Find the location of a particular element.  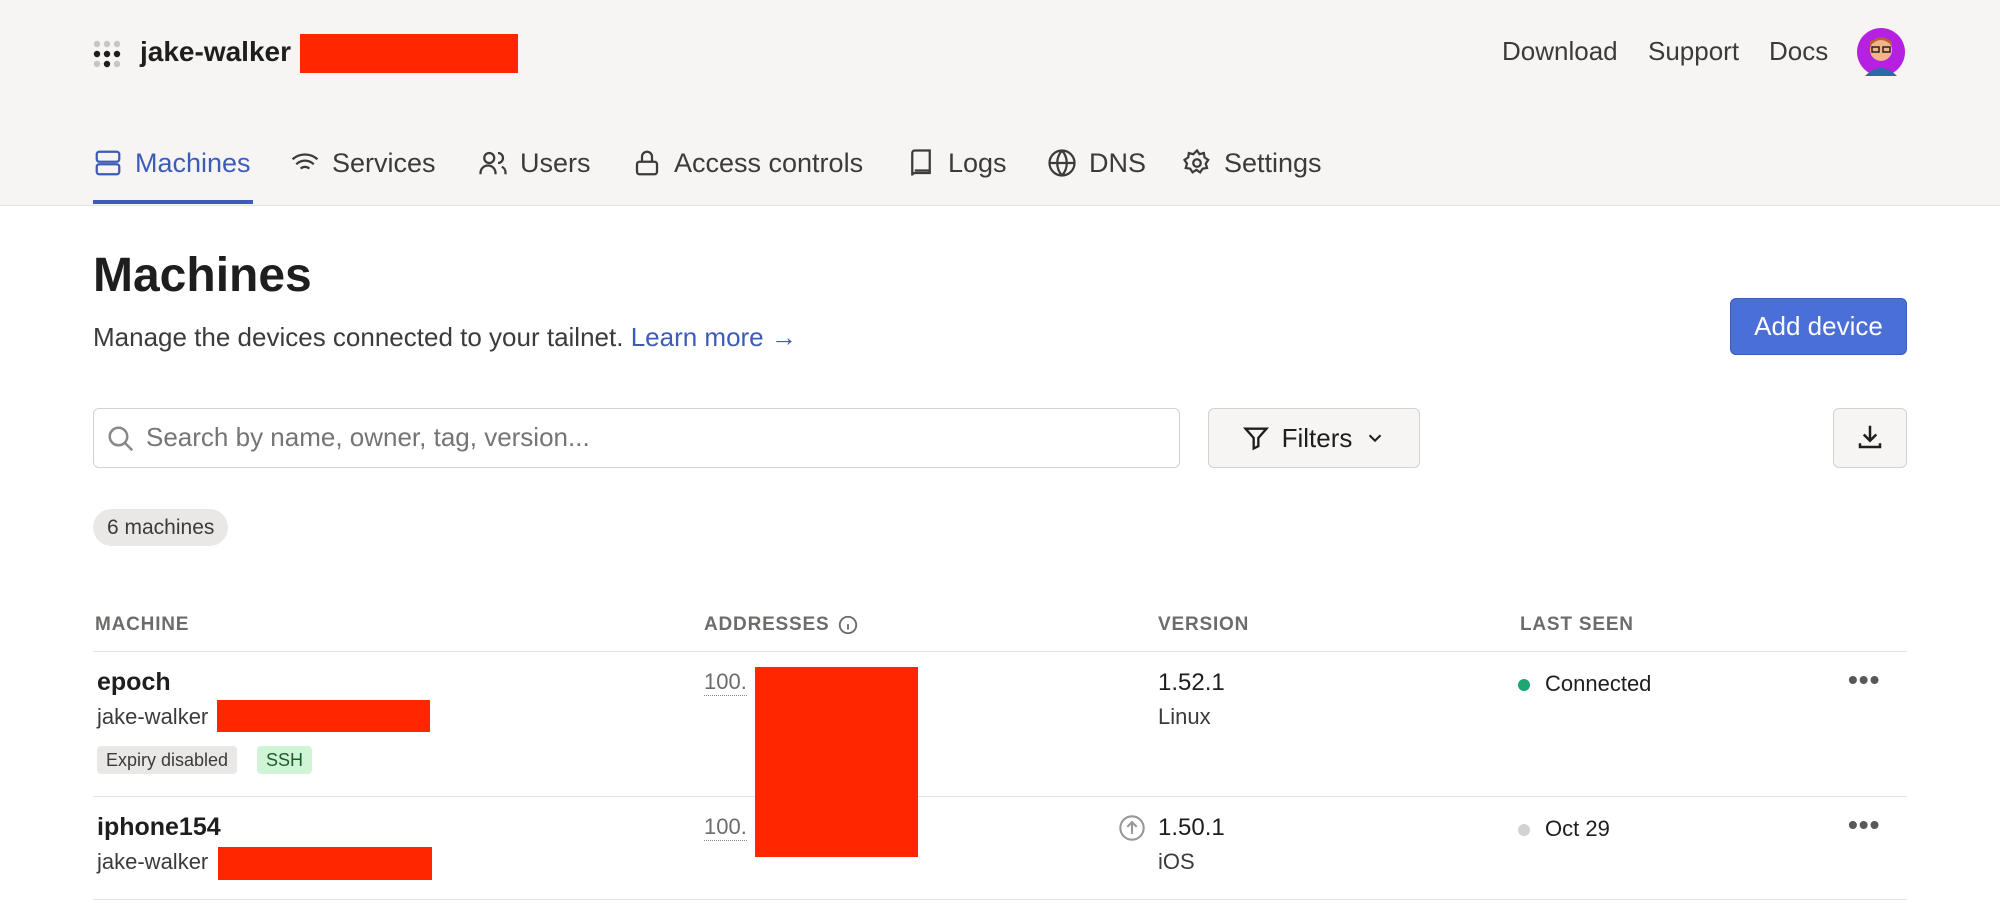

machine-count-badge: 6 machines is located at coordinates (161, 527).